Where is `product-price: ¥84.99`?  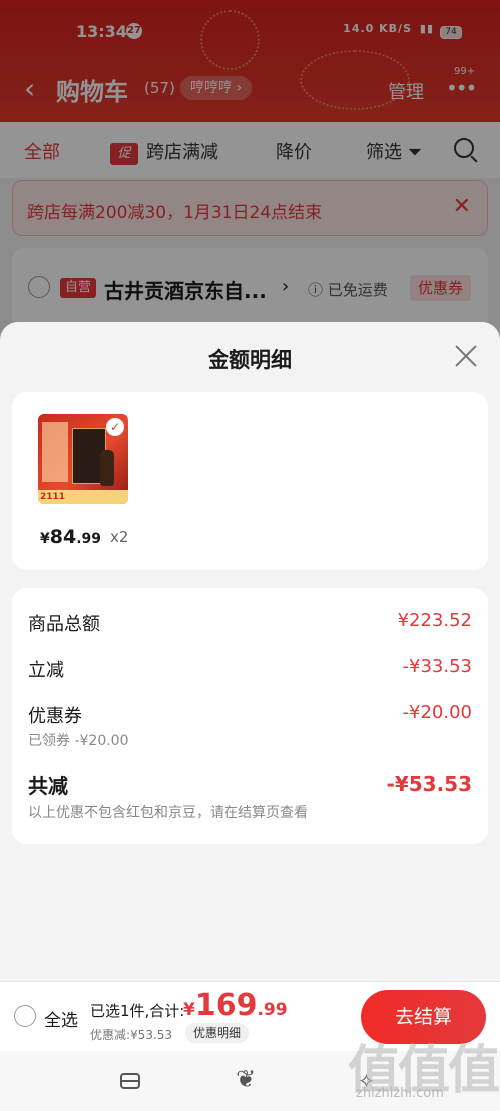
product-price: ¥84.99 is located at coordinates (70, 537).